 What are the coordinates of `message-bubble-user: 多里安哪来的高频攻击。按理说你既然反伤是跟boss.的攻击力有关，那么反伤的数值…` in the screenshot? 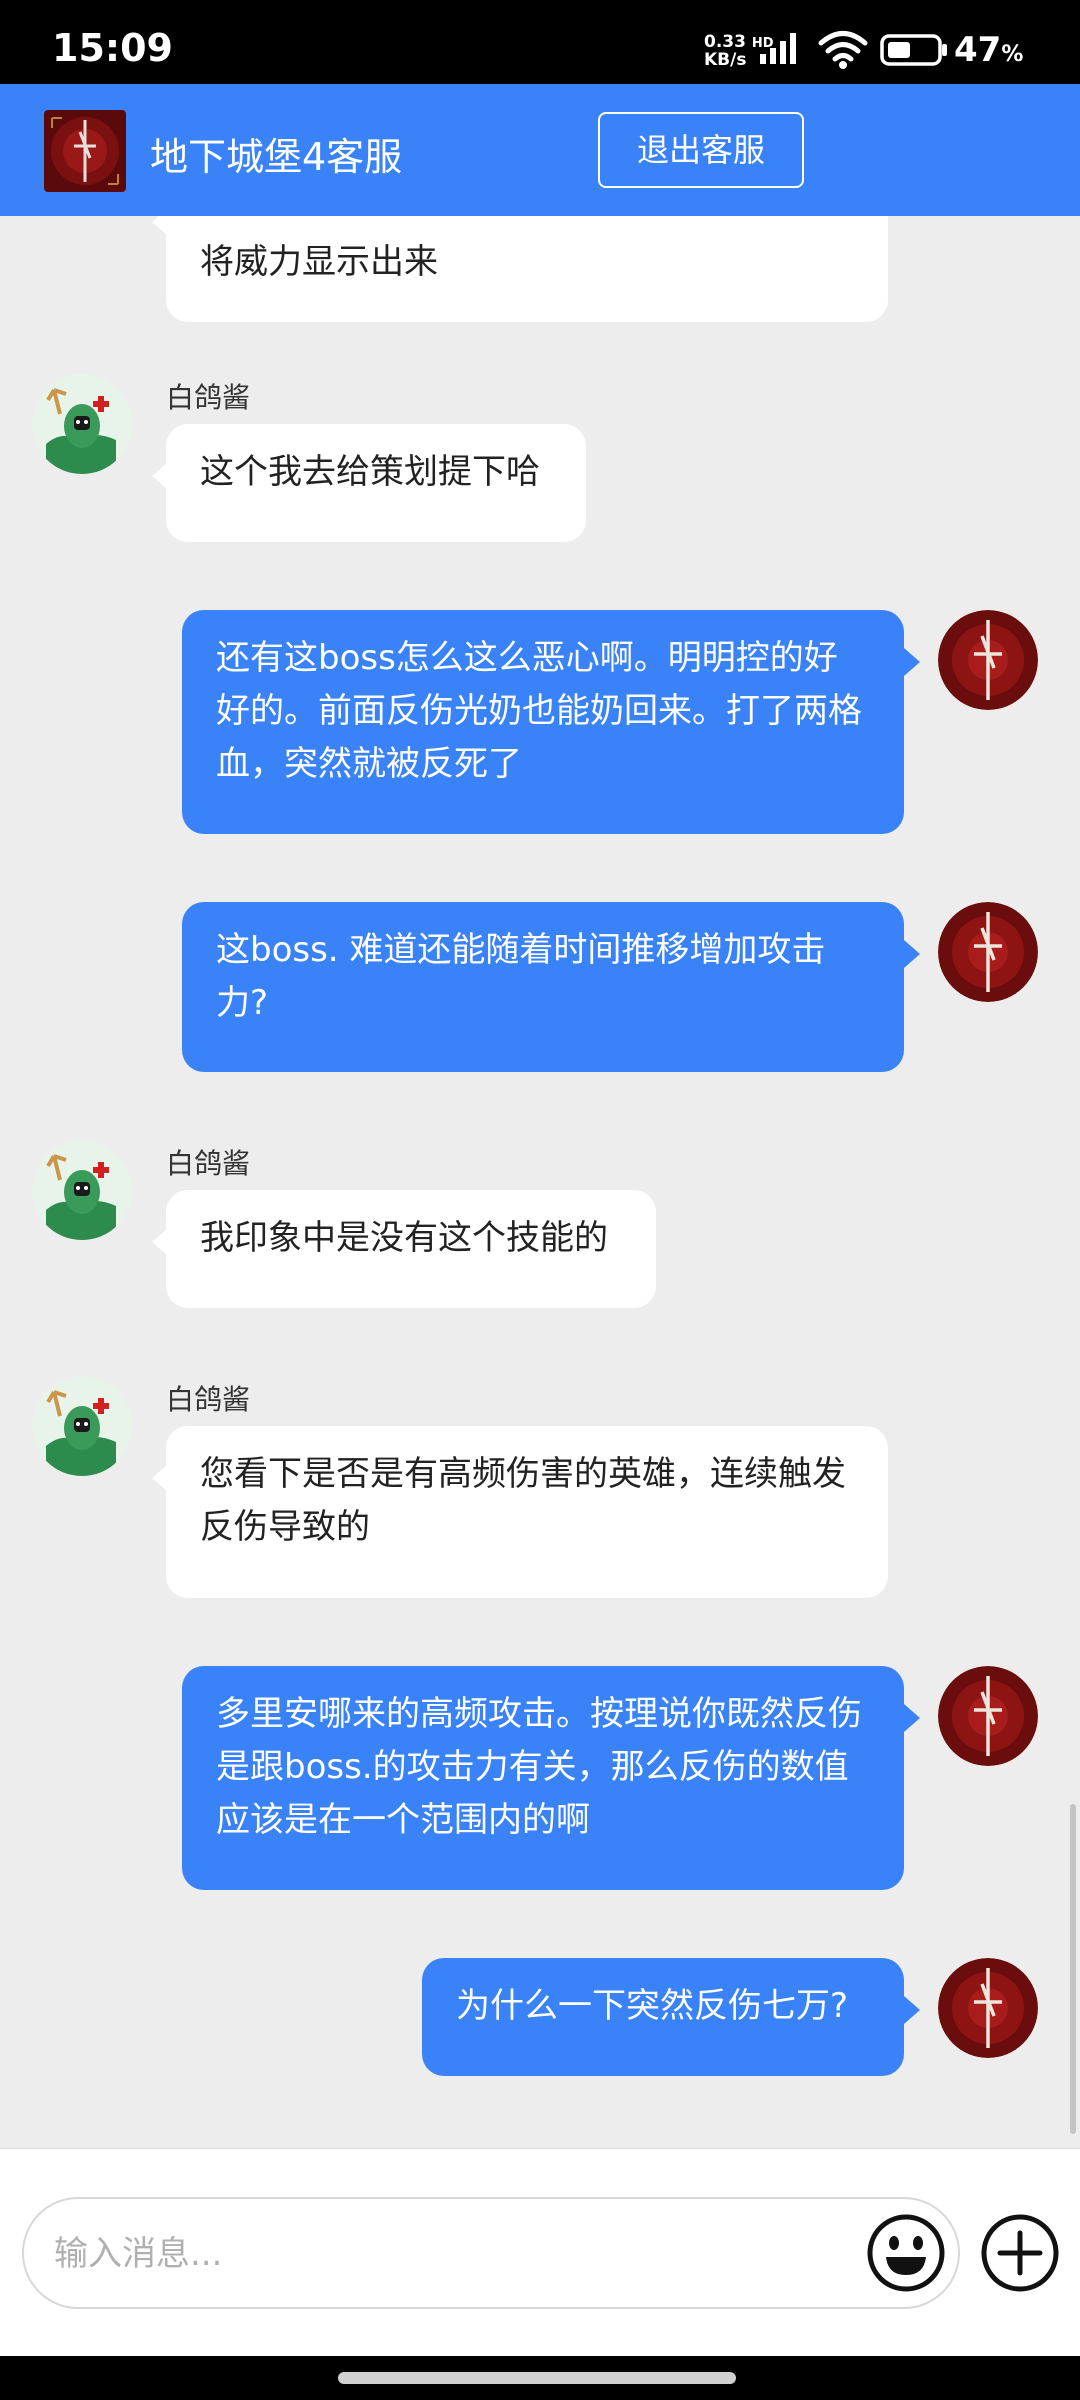 It's located at (551, 1778).